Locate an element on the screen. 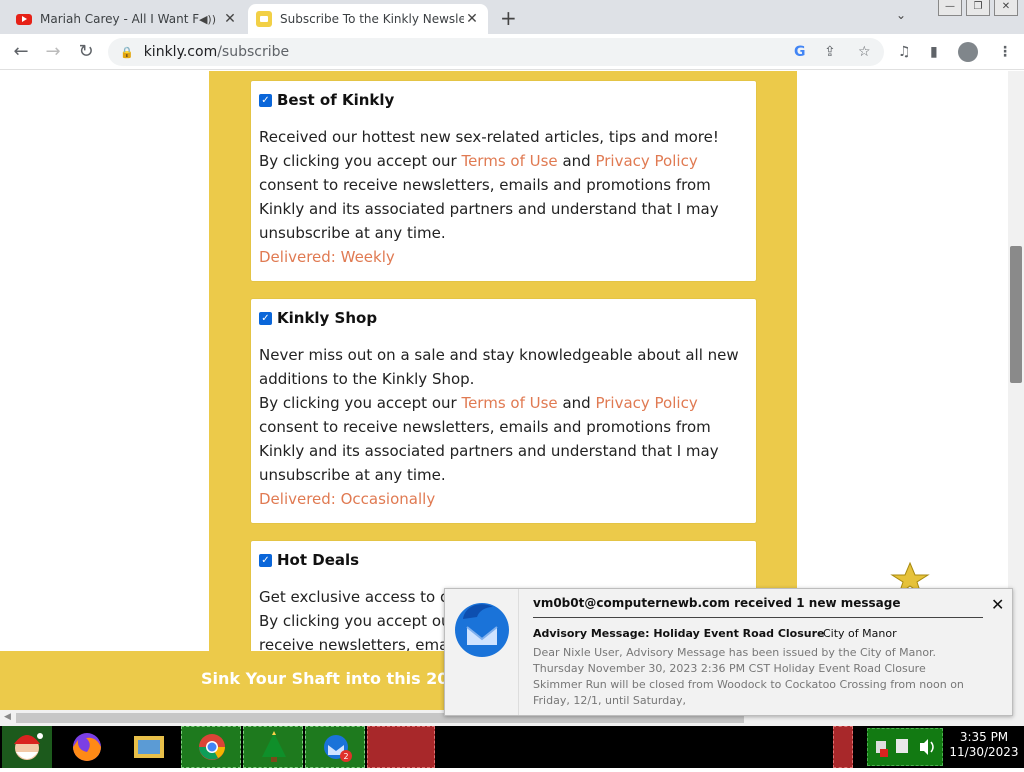 The image size is (1024, 772). folder-icon is located at coordinates (149, 747).